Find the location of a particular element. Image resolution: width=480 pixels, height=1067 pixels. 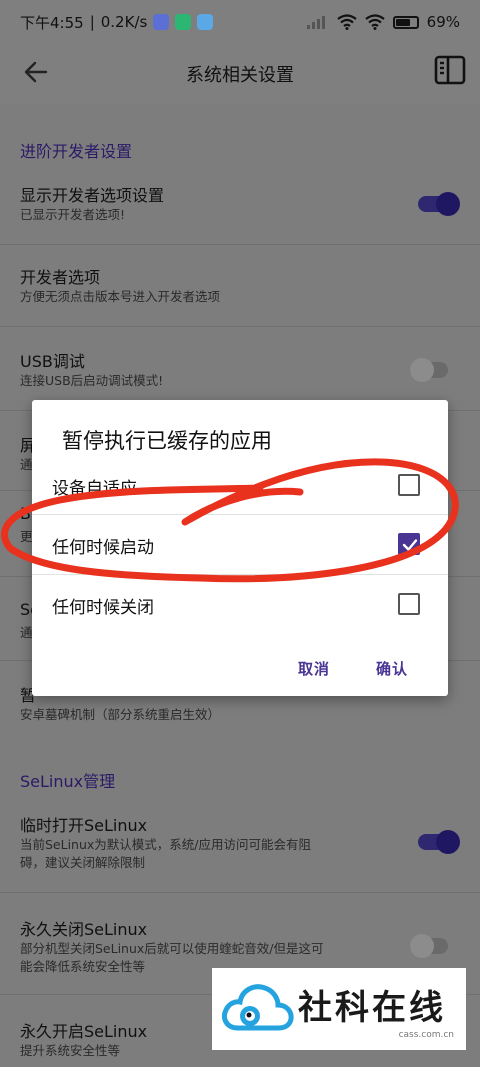

selinux-temp-switch is located at coordinates (439, 842).